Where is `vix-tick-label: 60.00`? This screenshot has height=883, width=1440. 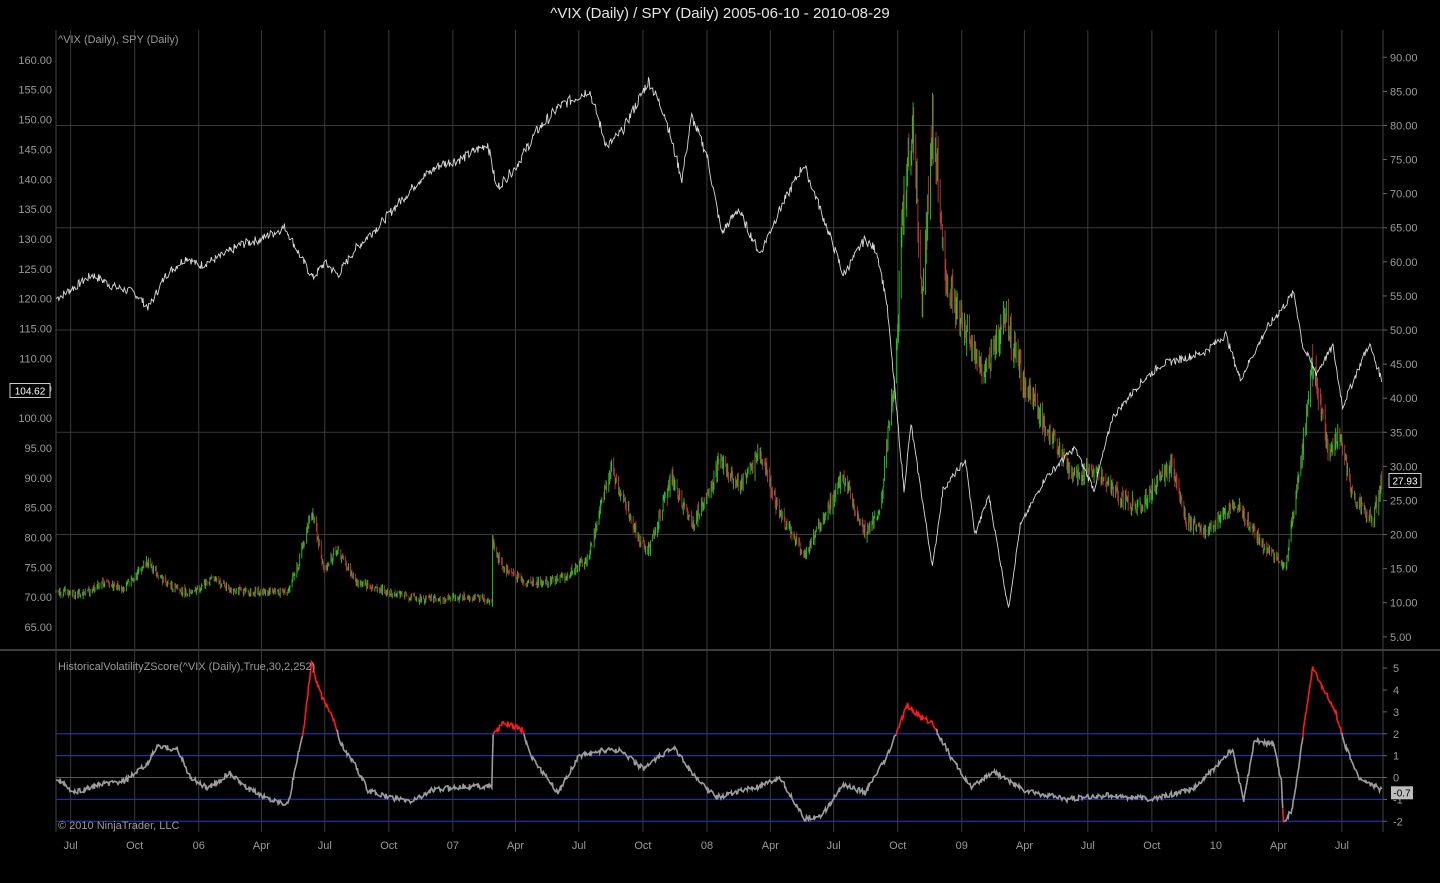
vix-tick-label: 60.00 is located at coordinates (1404, 263).